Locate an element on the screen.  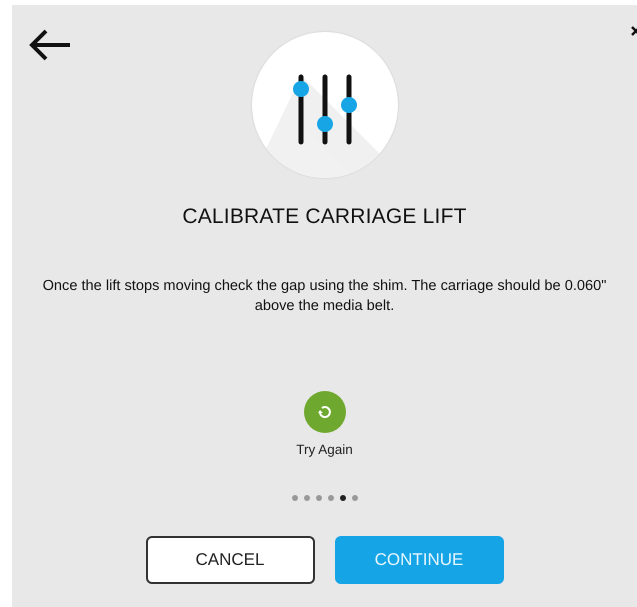
instruction-text: Once the lift stops moving check the gap using the shim. The carriage should be 0.060" above the media belt. is located at coordinates (325, 296).